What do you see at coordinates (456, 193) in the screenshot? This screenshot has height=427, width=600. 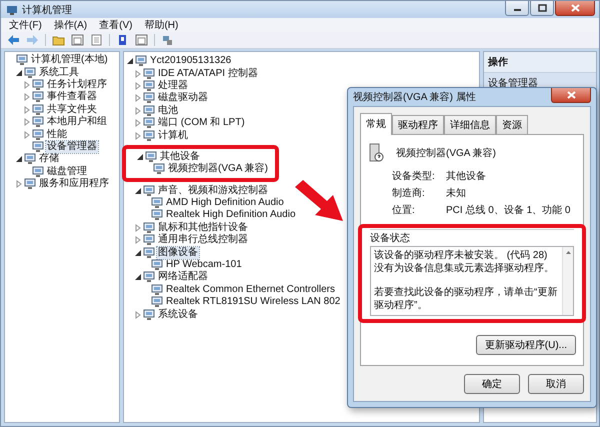 I see `property-value: 未知` at bounding box center [456, 193].